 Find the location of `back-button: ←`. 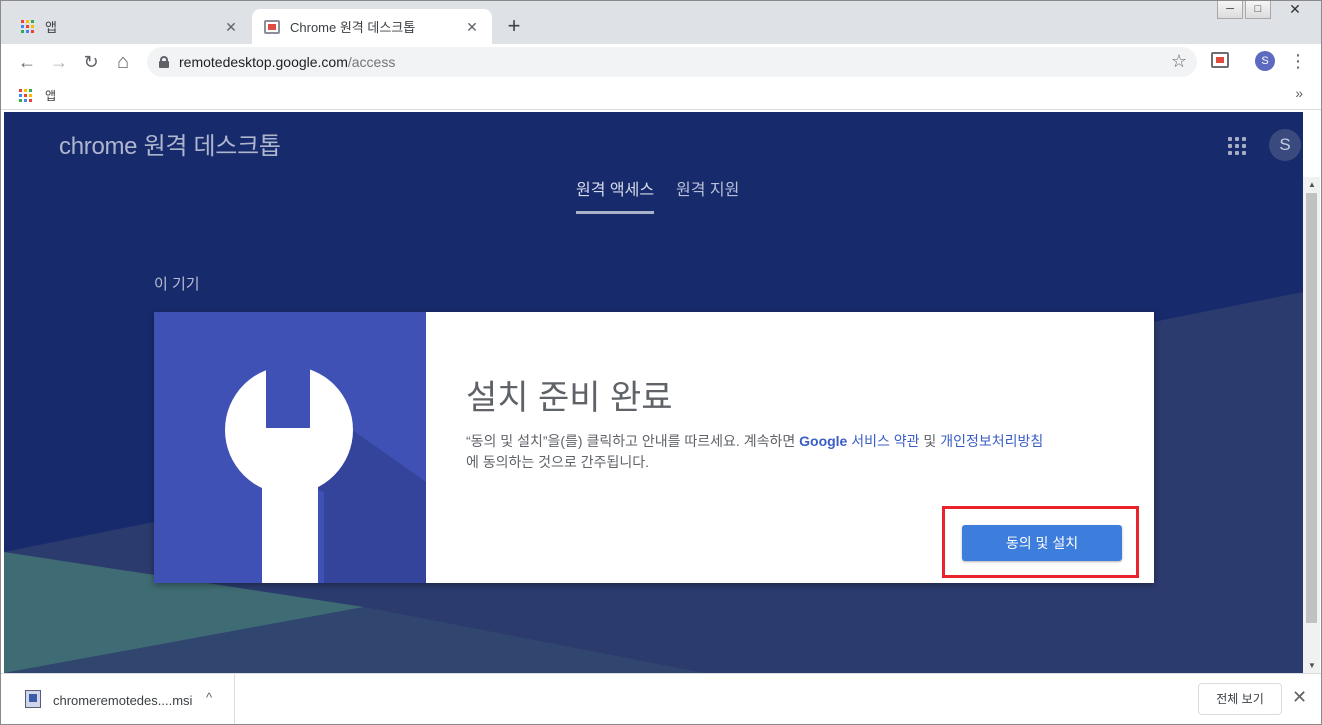

back-button: ← is located at coordinates (27, 62).